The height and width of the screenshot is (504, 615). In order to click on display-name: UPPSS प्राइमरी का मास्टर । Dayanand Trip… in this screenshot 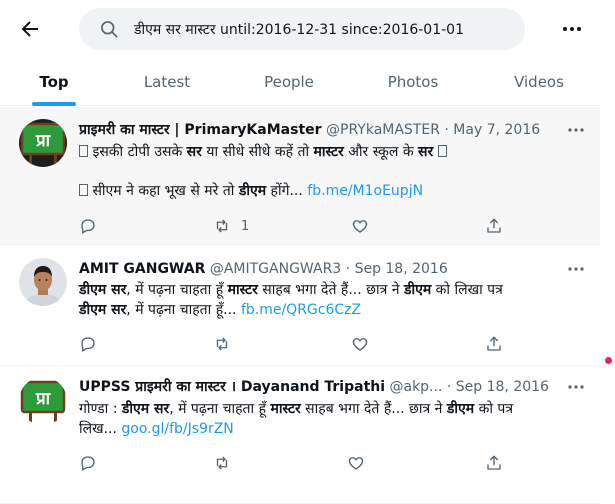, I will do `click(232, 387)`.